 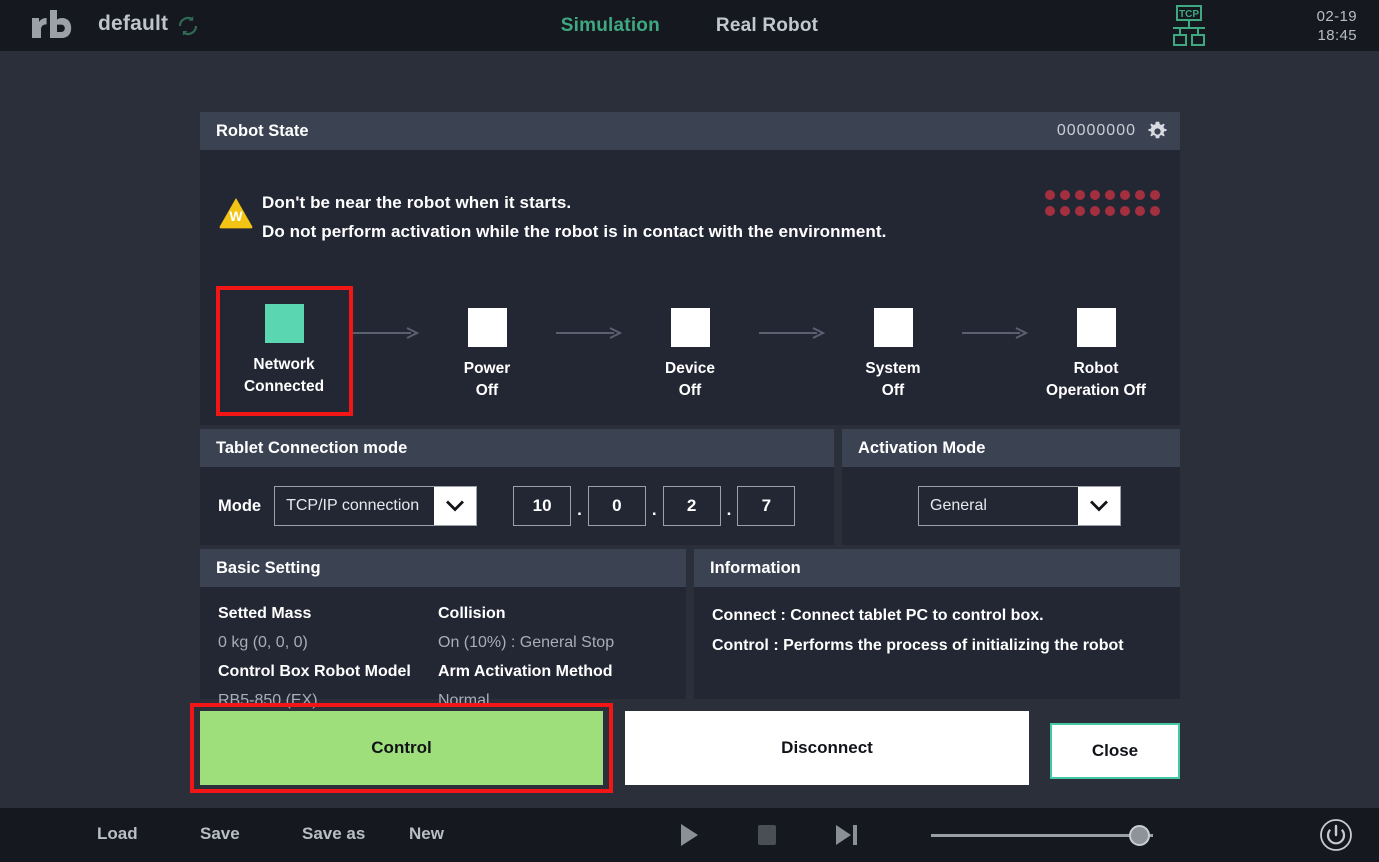 I want to click on load-button: Load, so click(x=117, y=834).